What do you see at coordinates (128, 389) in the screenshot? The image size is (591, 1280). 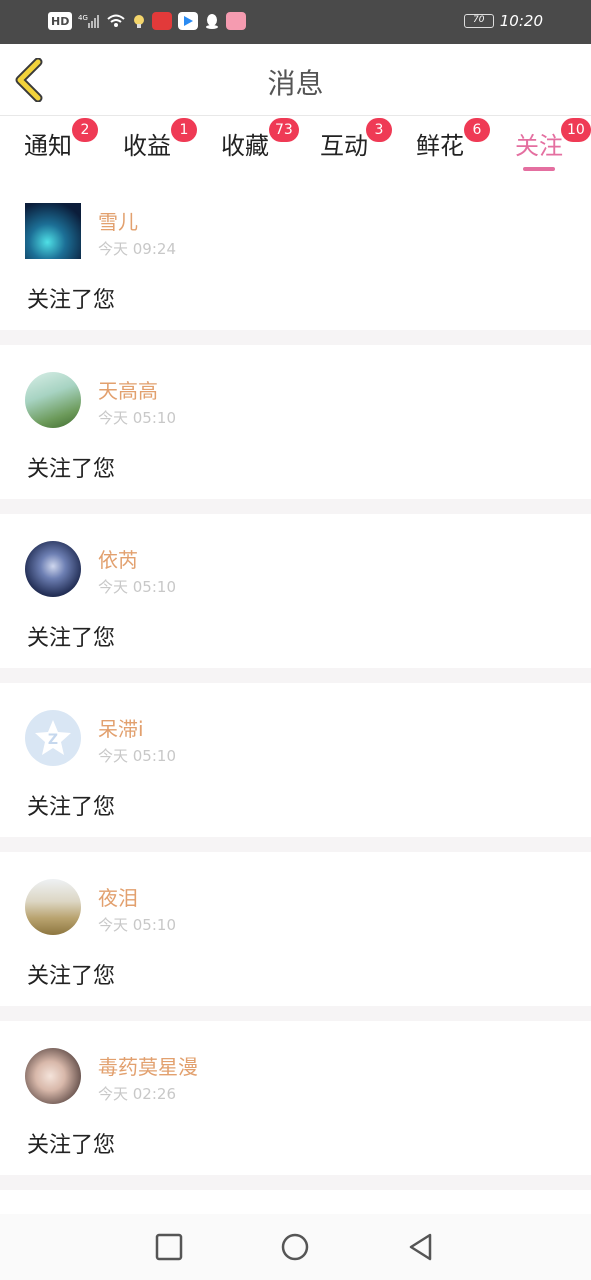 I see `user-name: 天高高` at bounding box center [128, 389].